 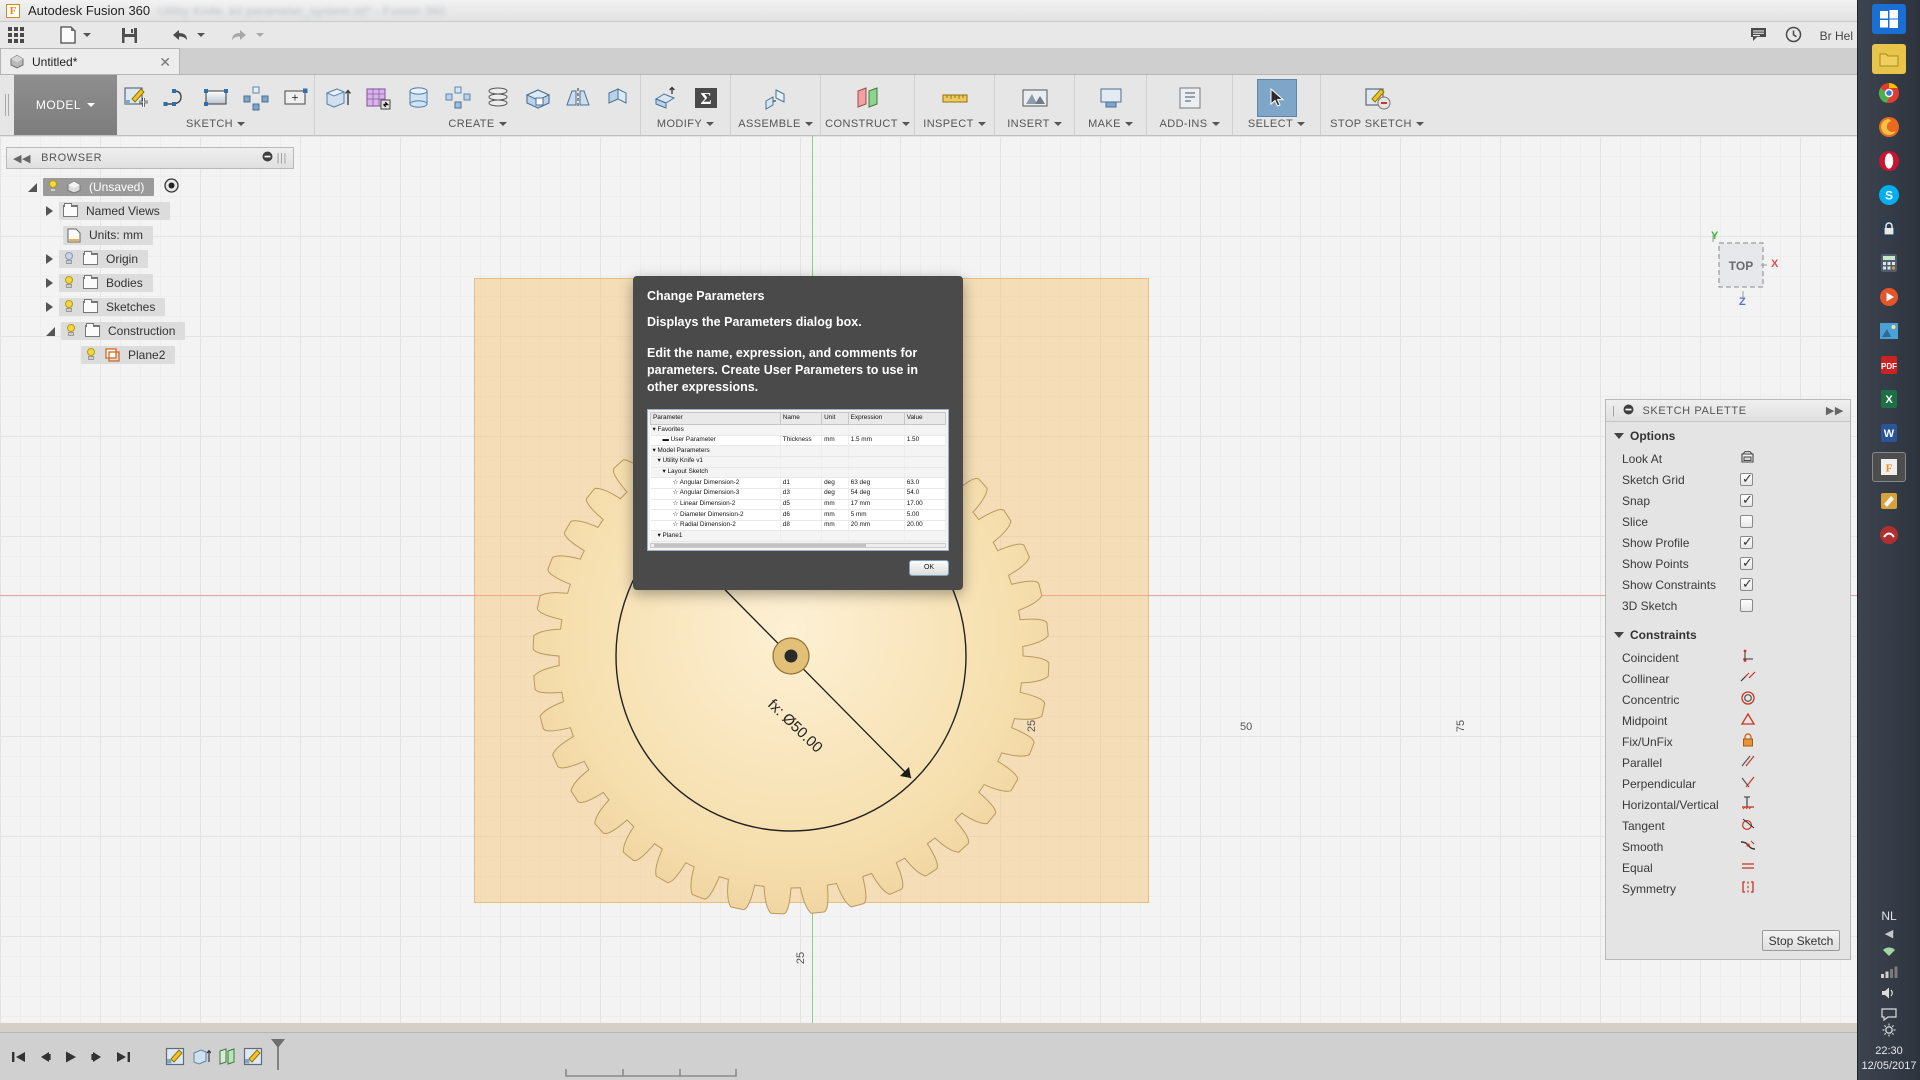 What do you see at coordinates (775, 124) in the screenshot?
I see `ribbon-group-label-assemble: ASSEMBLE` at bounding box center [775, 124].